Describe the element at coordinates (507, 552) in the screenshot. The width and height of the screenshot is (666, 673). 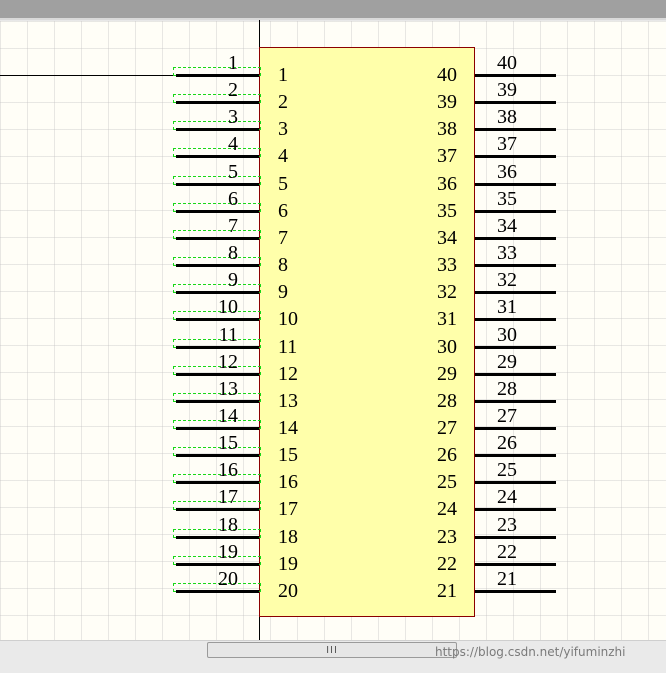
I see `pin-number-right: 22` at that location.